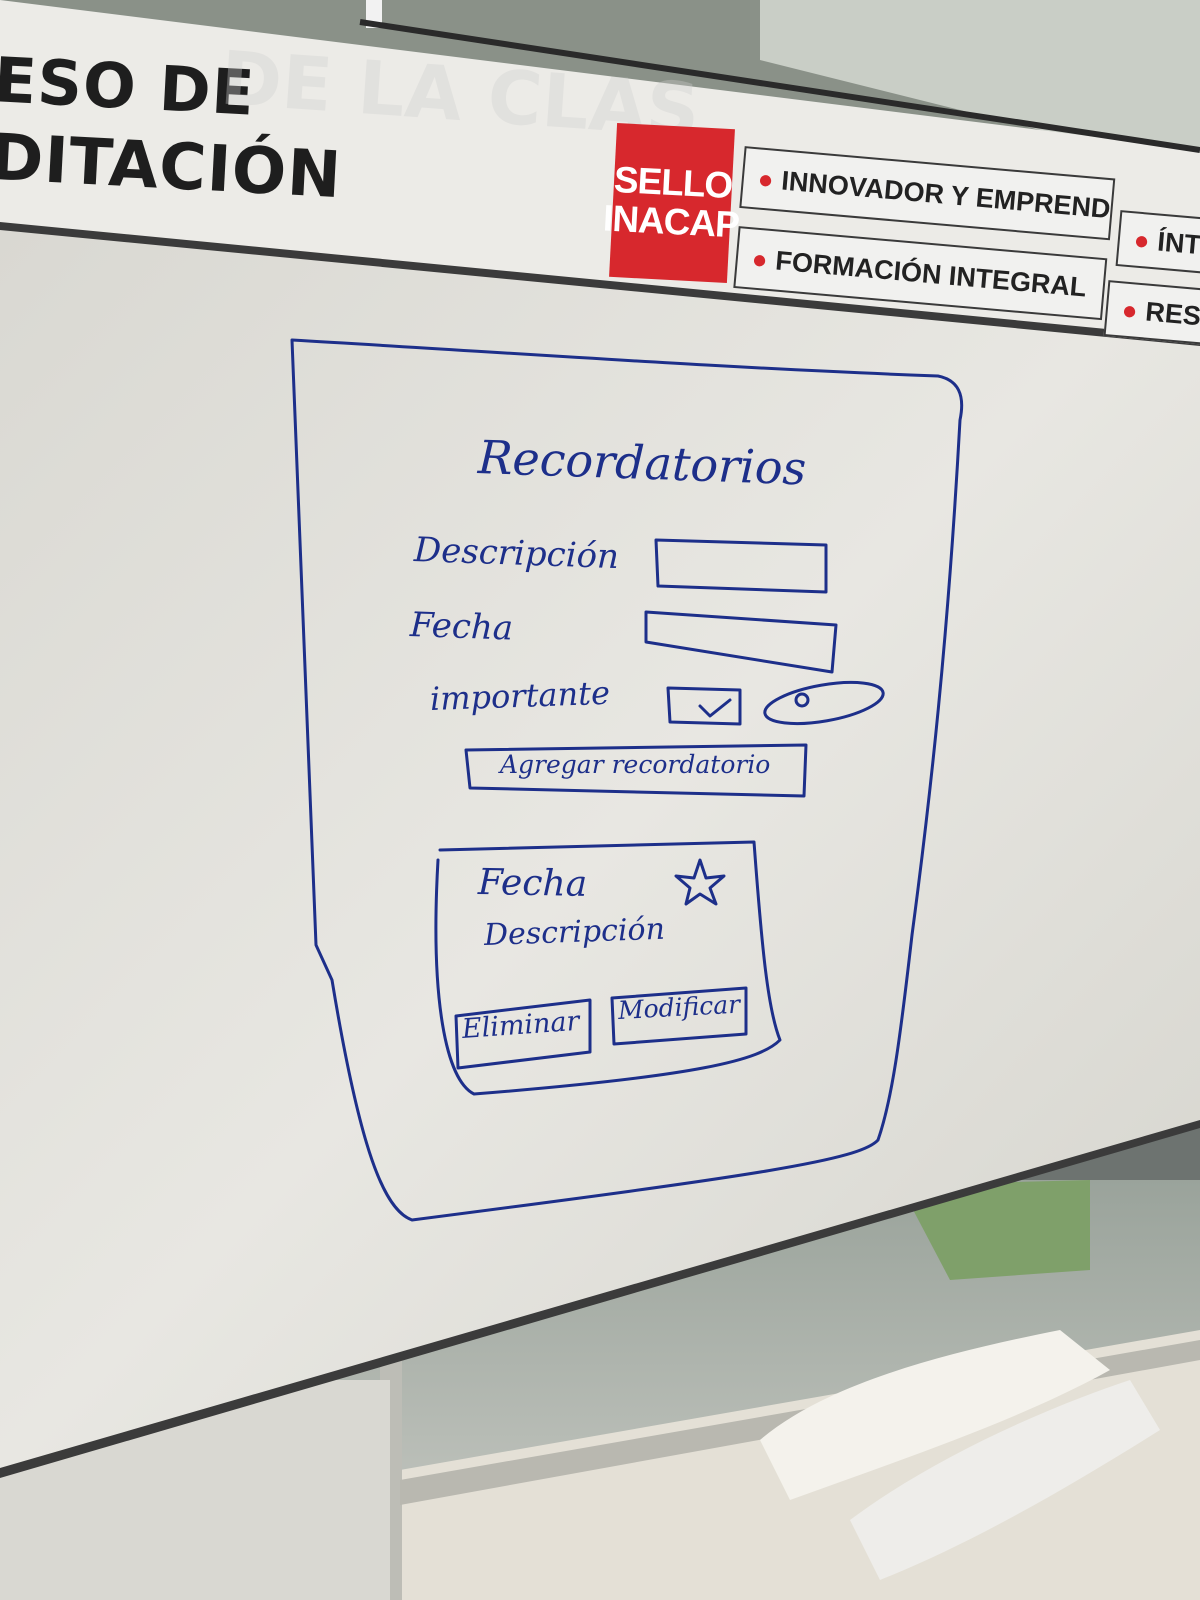 The height and width of the screenshot is (1600, 1200). What do you see at coordinates (1172, 315) in the screenshot?
I see `pill-responsabilidad-label: RESPO` at bounding box center [1172, 315].